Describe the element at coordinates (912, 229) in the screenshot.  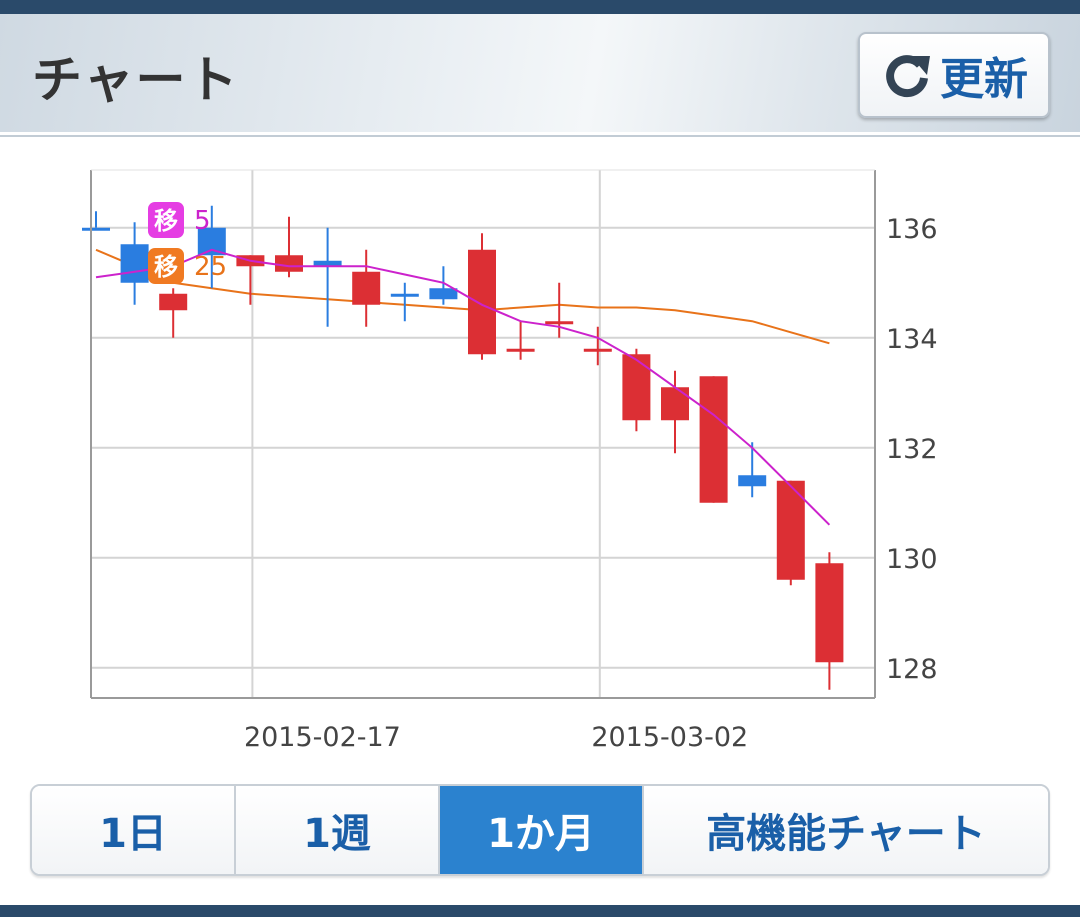
I see `y-tick-label: 136` at that location.